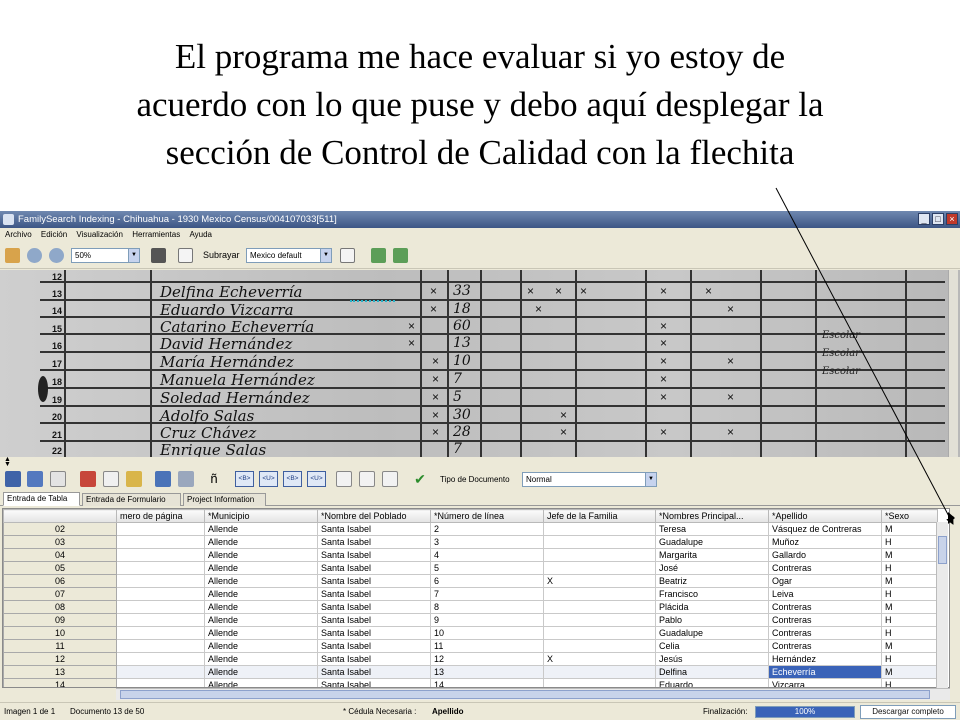 The height and width of the screenshot is (720, 960). What do you see at coordinates (470, 682) in the screenshot?
I see `table-row: 14 Allende Santa Isabel 14 Eduardo Vizcarra H` at bounding box center [470, 682].